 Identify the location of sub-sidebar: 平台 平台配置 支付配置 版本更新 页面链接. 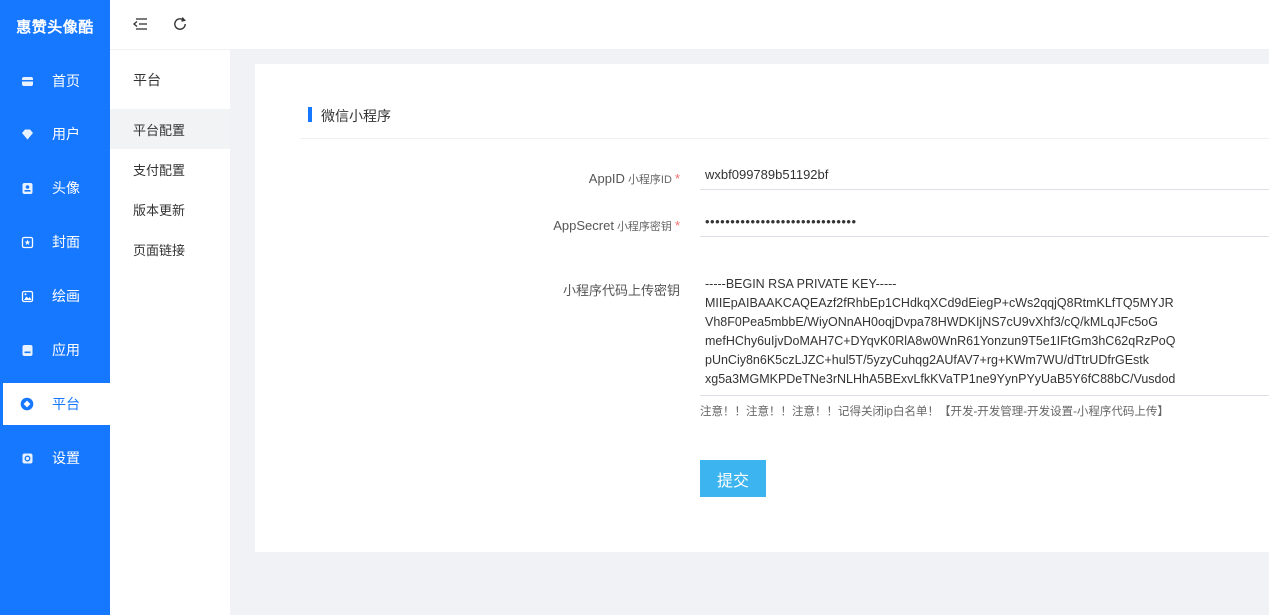
(170, 332).